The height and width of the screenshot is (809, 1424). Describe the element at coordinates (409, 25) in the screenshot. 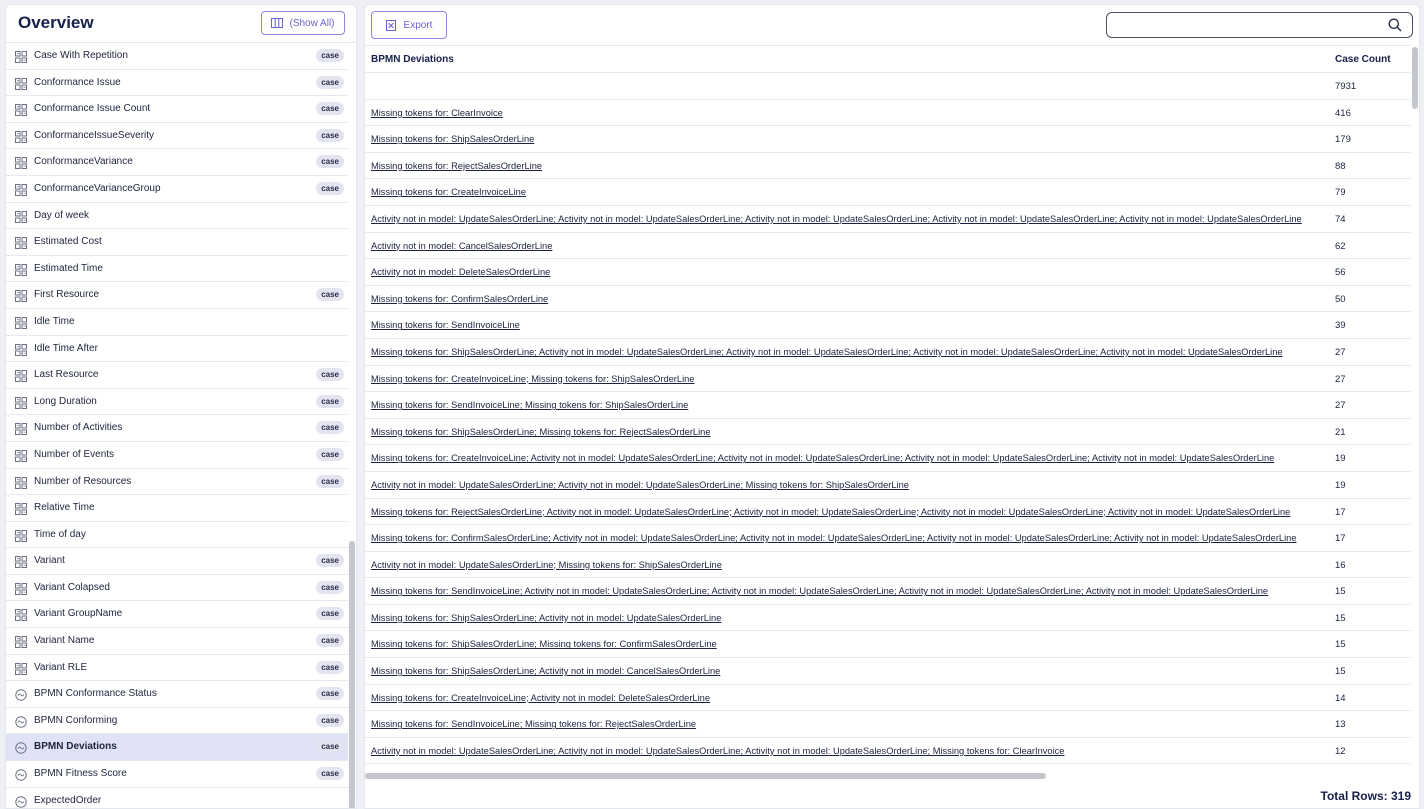

I see `export-button: Export` at that location.